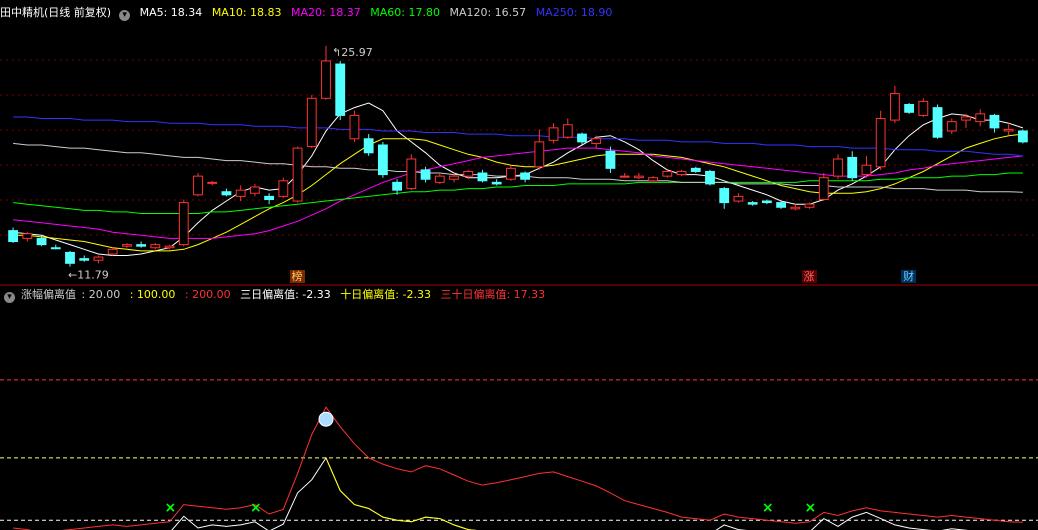 This screenshot has width=1038, height=530. What do you see at coordinates (909, 276) in the screenshot?
I see `event-marker: 财` at bounding box center [909, 276].